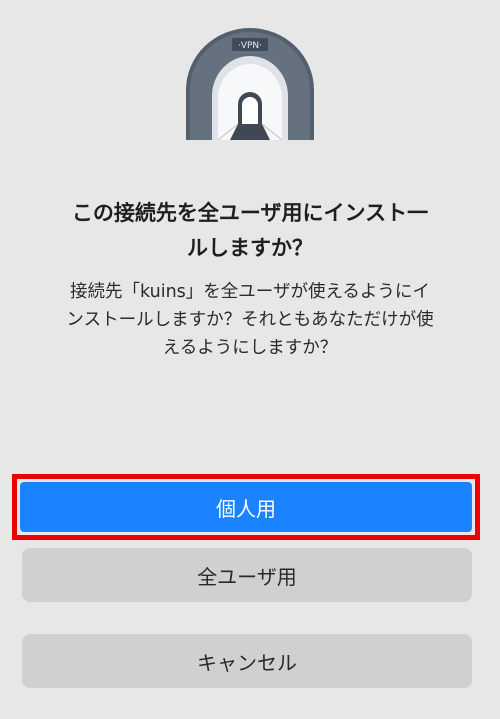 This screenshot has height=719, width=500. Describe the element at coordinates (246, 507) in the screenshot. I see `personal-button: 個人用` at that location.